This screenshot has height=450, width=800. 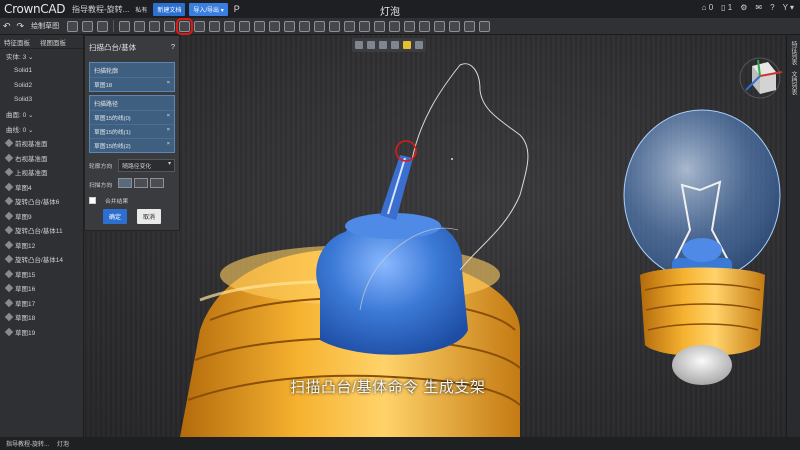 What do you see at coordinates (149, 216) in the screenshot?
I see `cancel-button: 取消` at bounding box center [149, 216].